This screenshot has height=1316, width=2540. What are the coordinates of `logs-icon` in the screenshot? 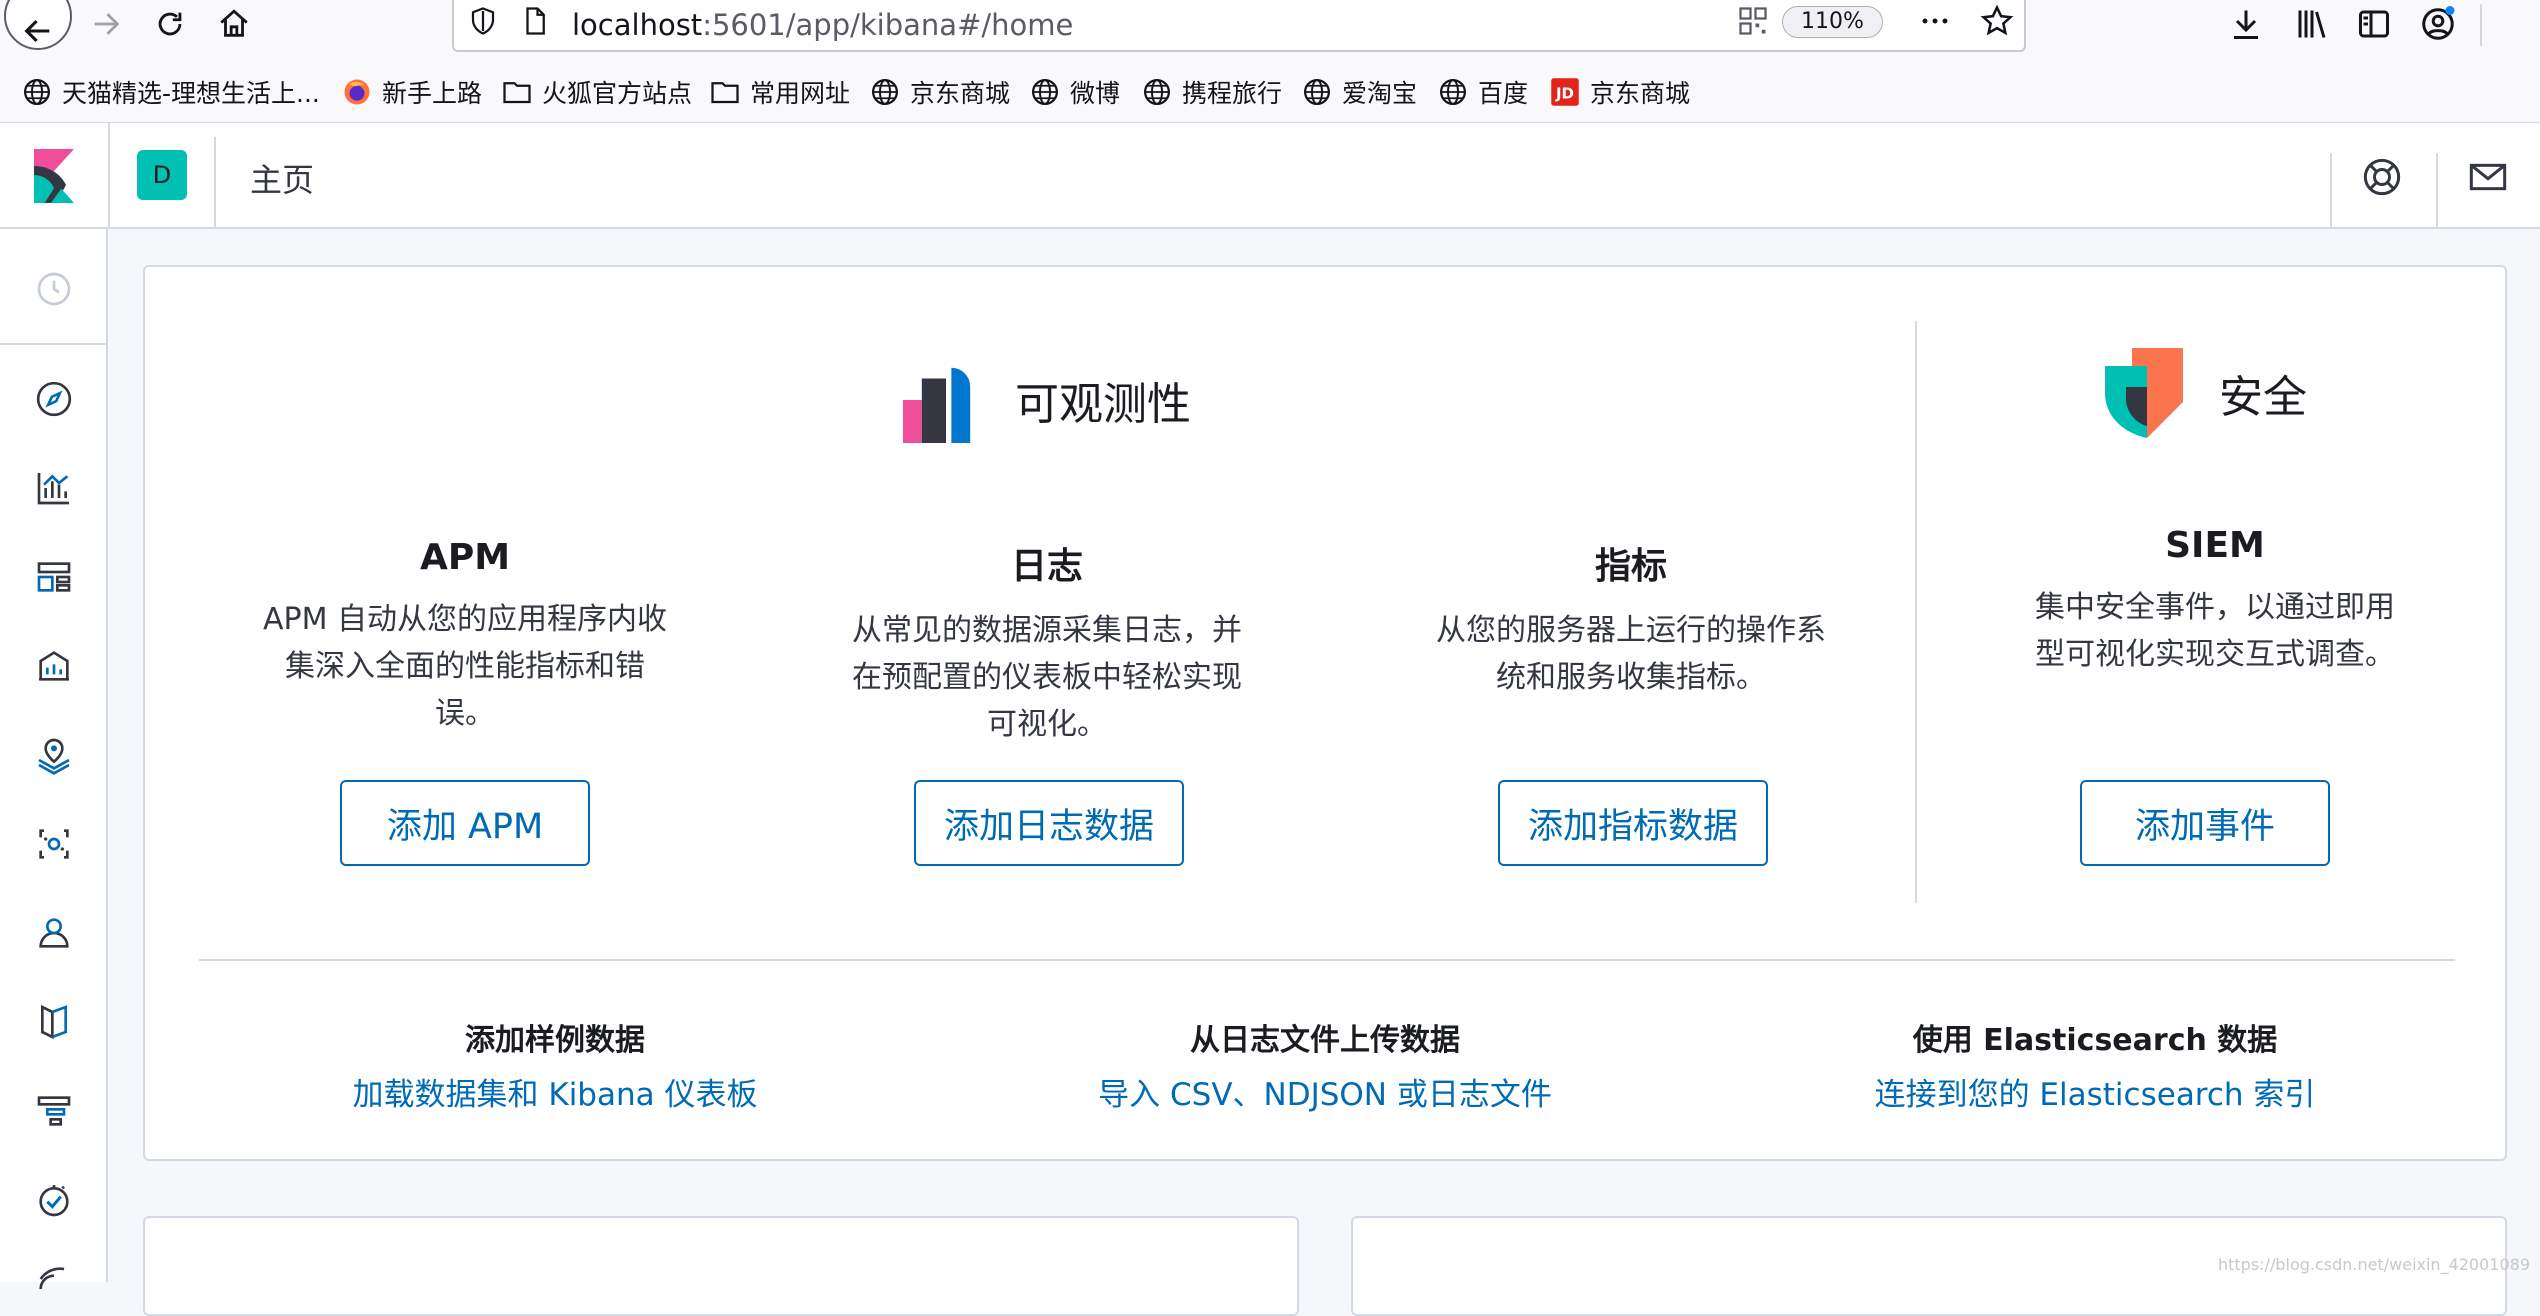 It's located at (54, 1022).